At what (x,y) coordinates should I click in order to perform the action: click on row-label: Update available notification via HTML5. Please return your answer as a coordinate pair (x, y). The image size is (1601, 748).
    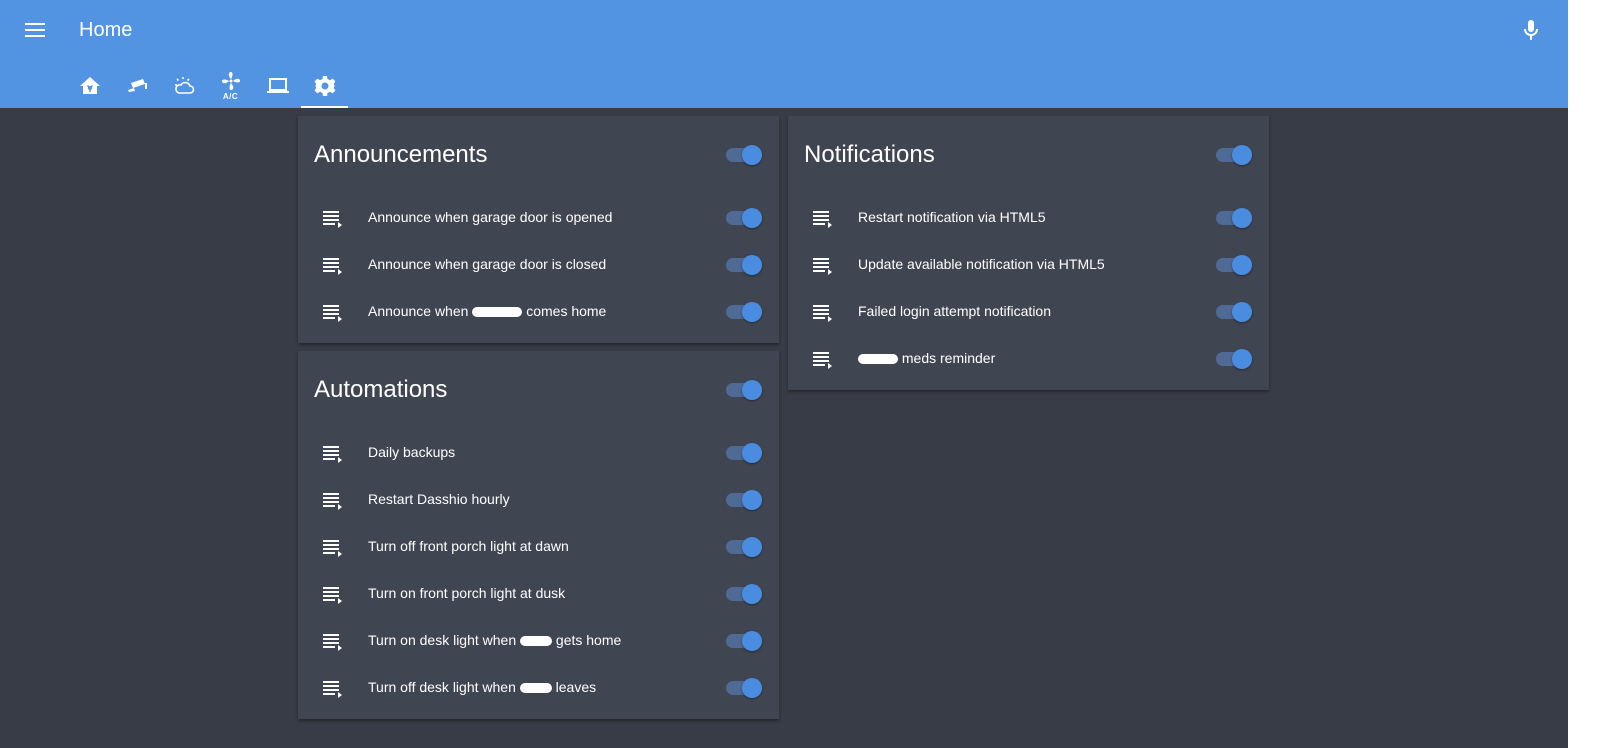
    Looking at the image, I should click on (981, 264).